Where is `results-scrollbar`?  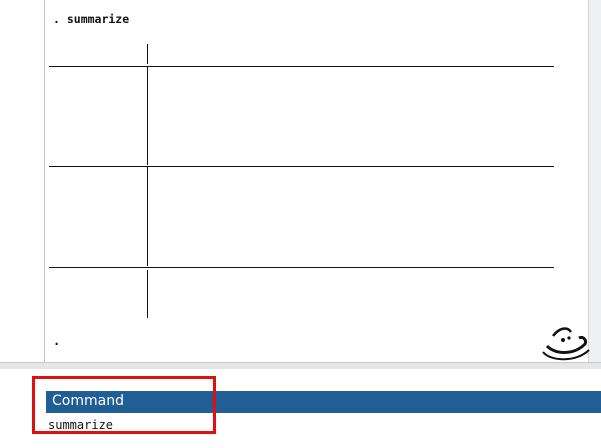 results-scrollbar is located at coordinates (594, 181).